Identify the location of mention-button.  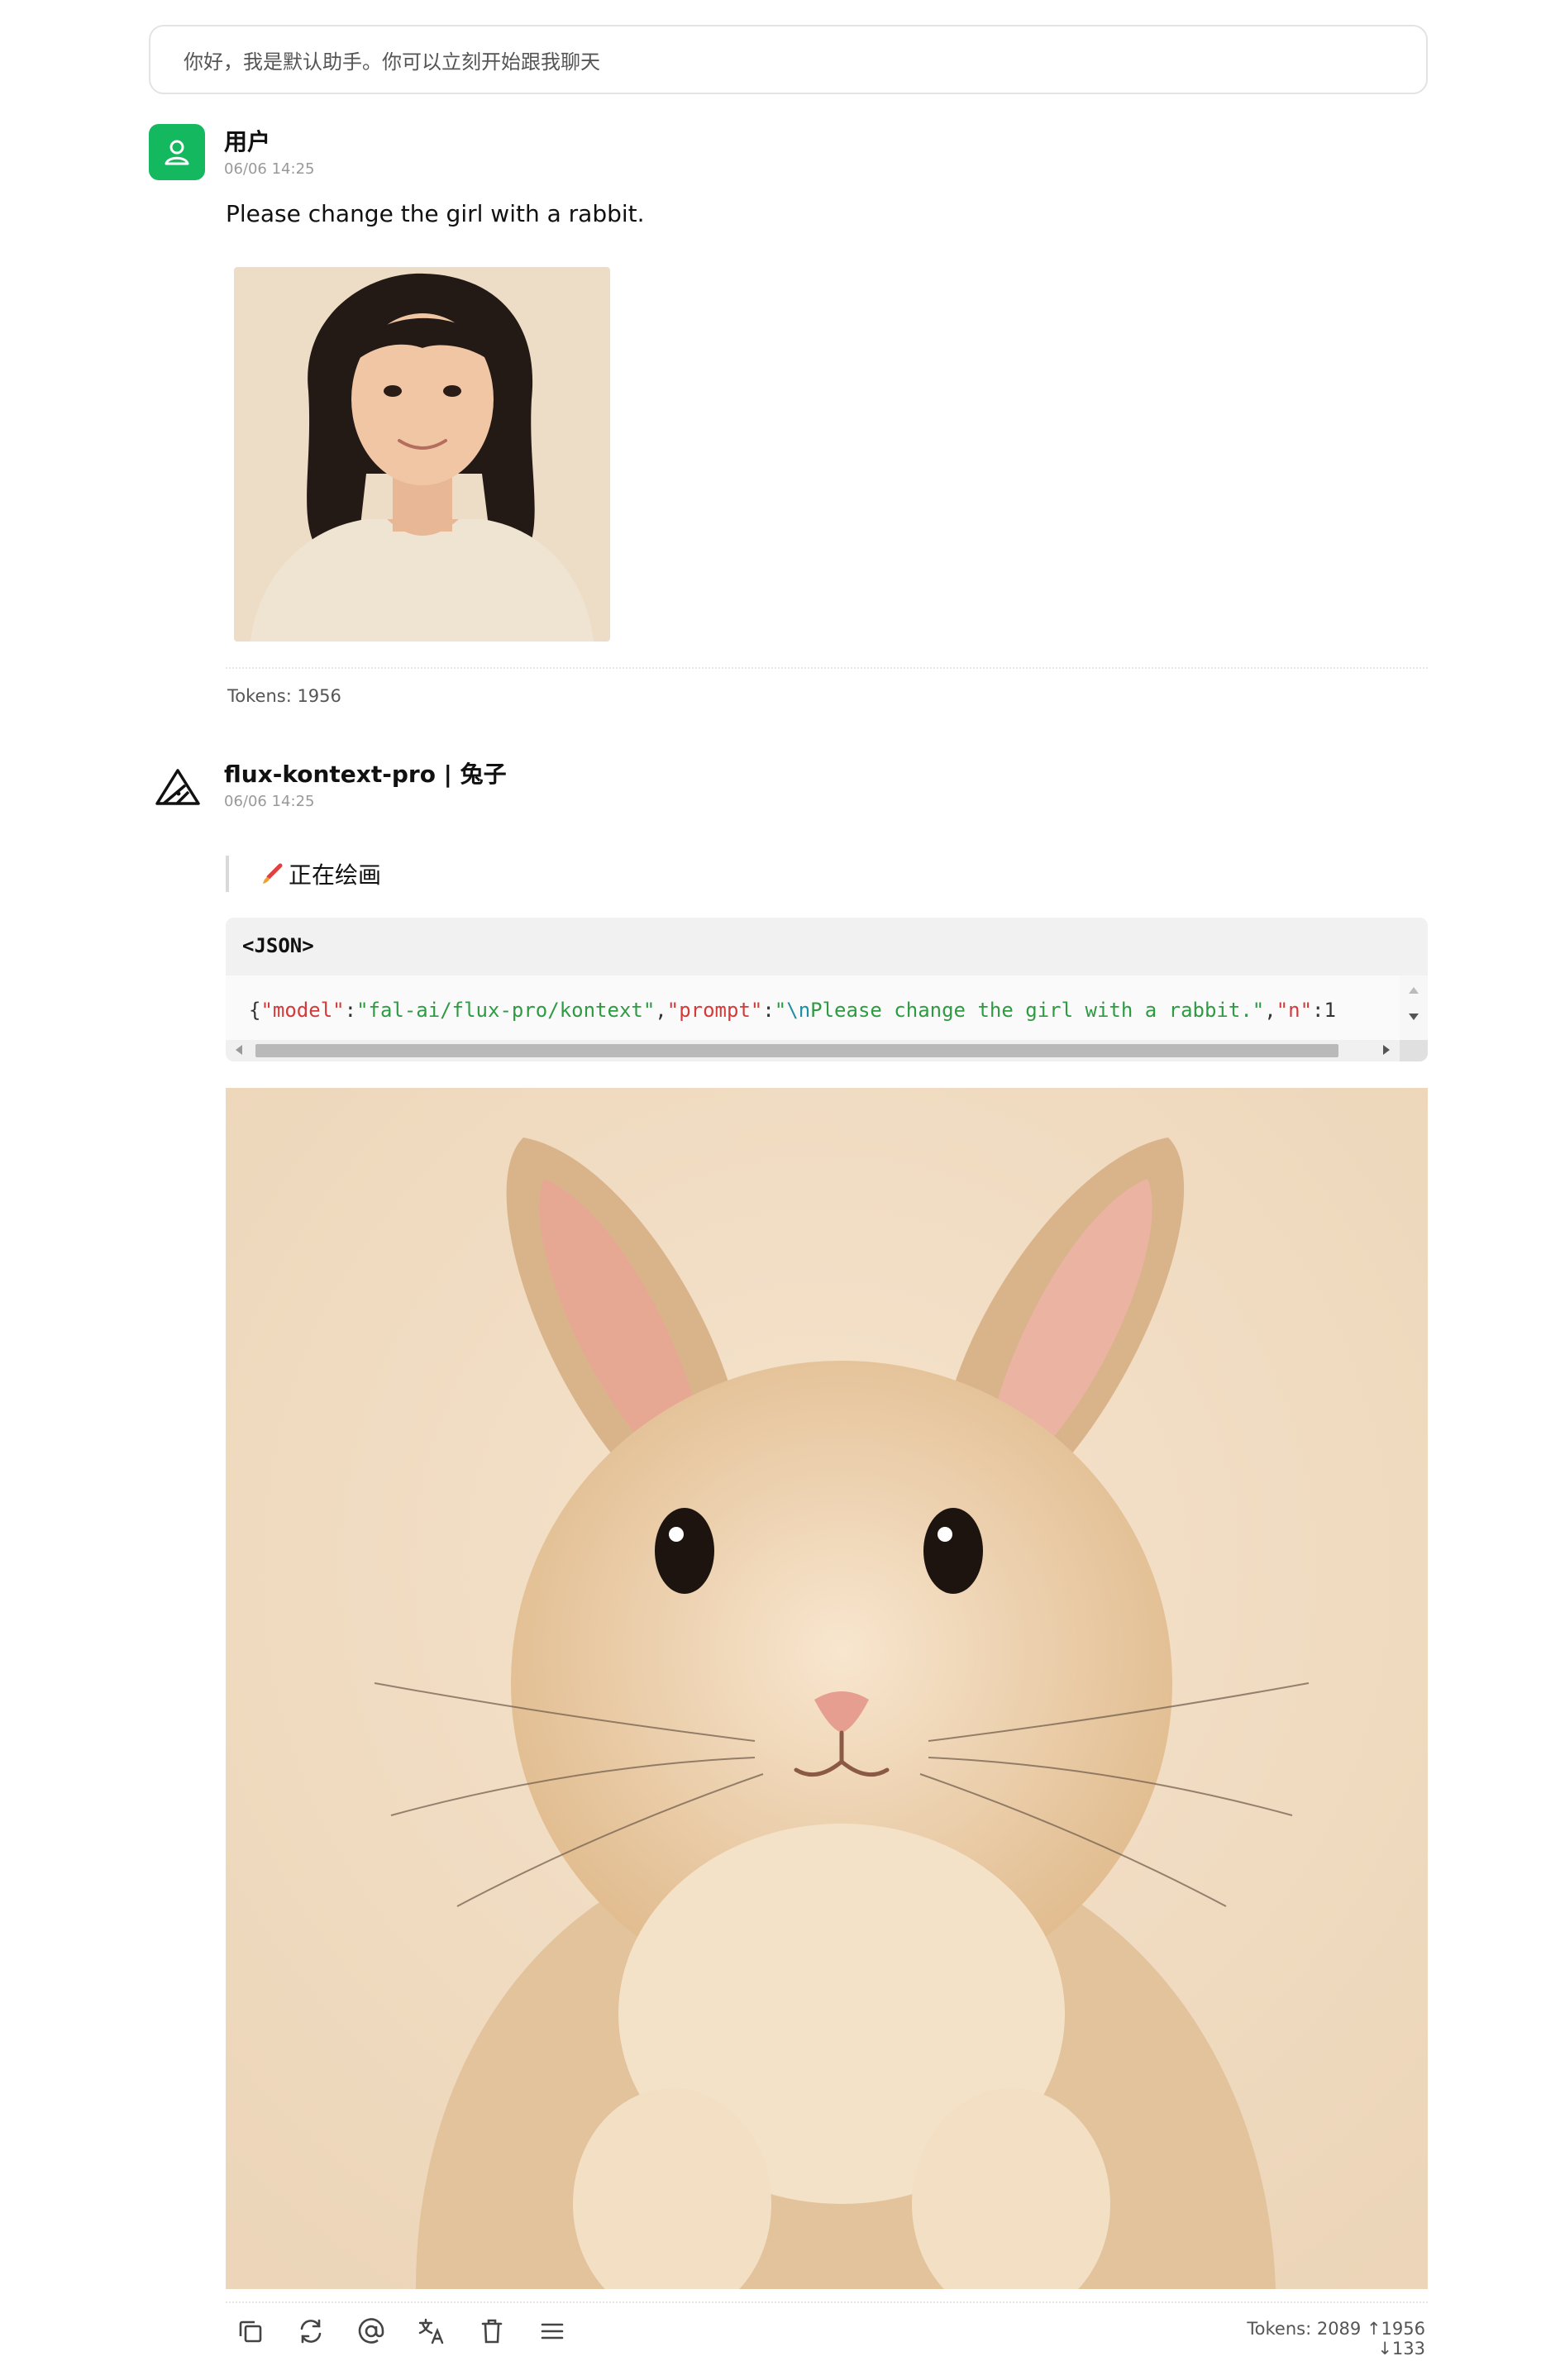
(371, 2331).